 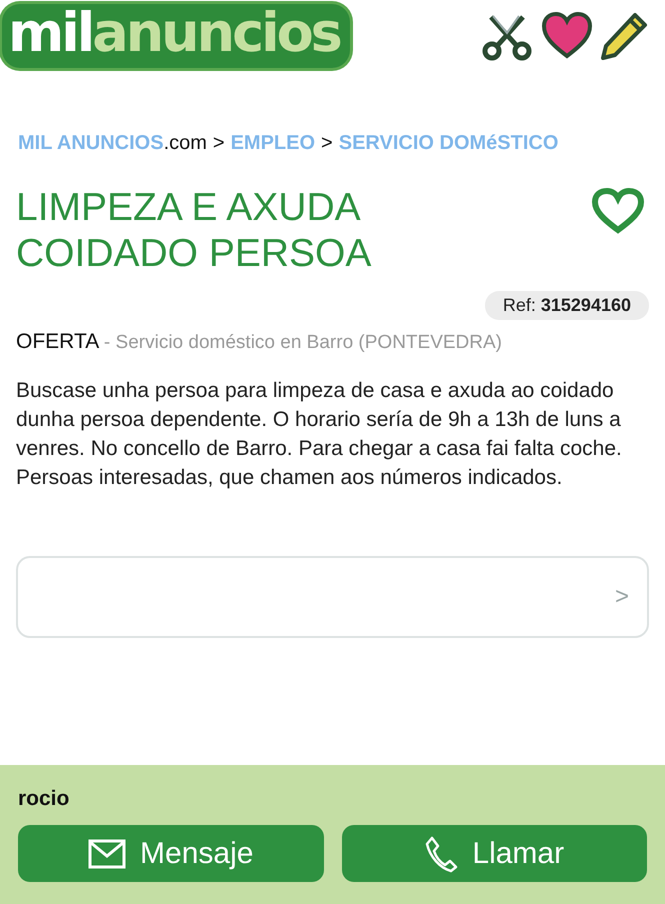 What do you see at coordinates (107, 853) in the screenshot?
I see `envelope-icon` at bounding box center [107, 853].